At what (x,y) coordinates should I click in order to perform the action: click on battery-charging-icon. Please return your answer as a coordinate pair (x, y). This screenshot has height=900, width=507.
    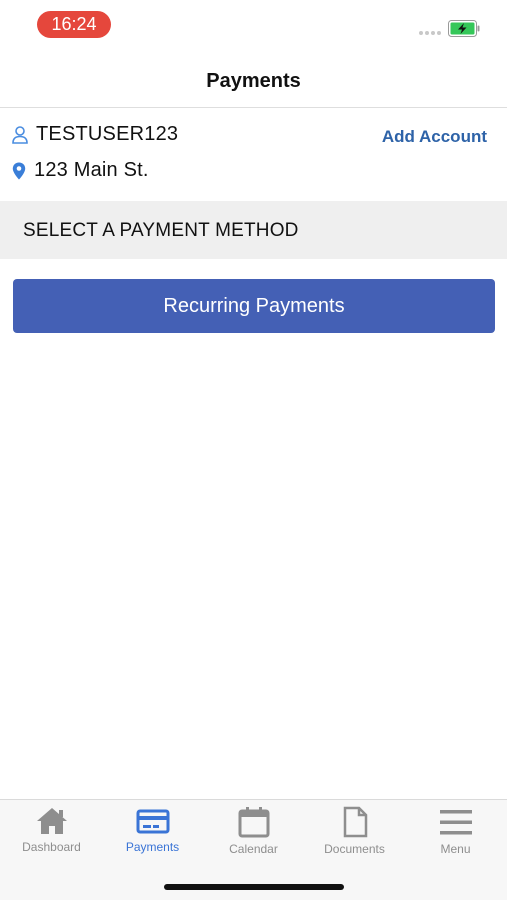
    Looking at the image, I should click on (464, 28).